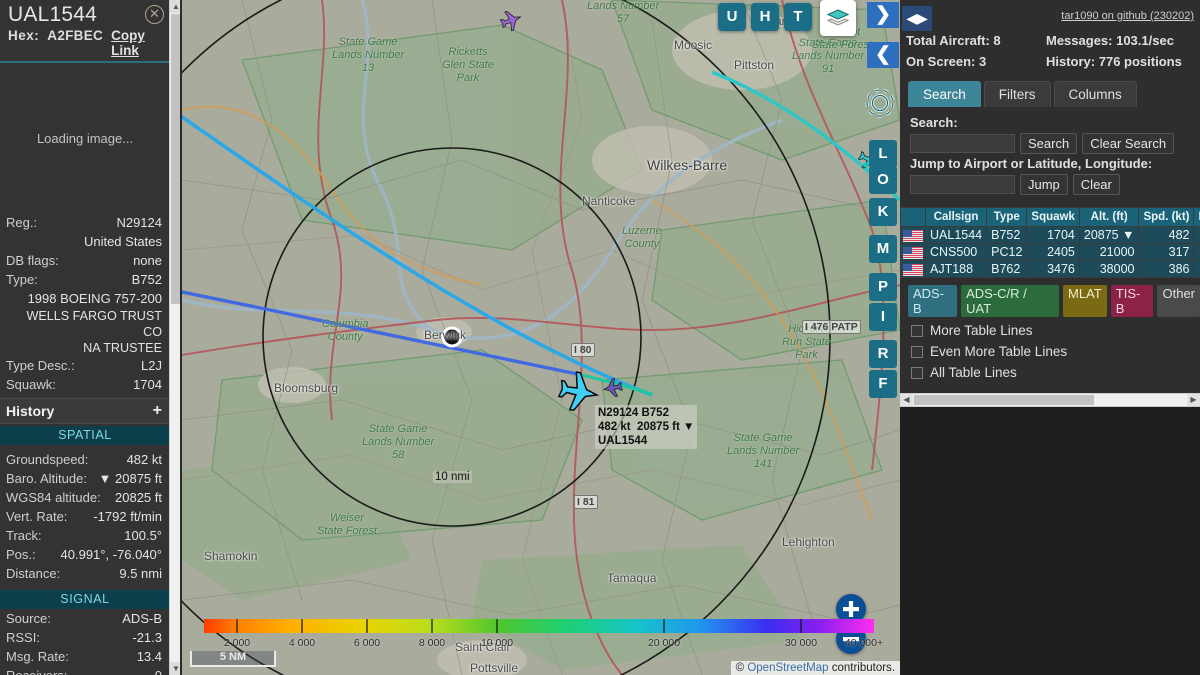  I want to click on stats-row: Total Aircraft: 8 Messages: 103.1/sec, so click(1050, 40).